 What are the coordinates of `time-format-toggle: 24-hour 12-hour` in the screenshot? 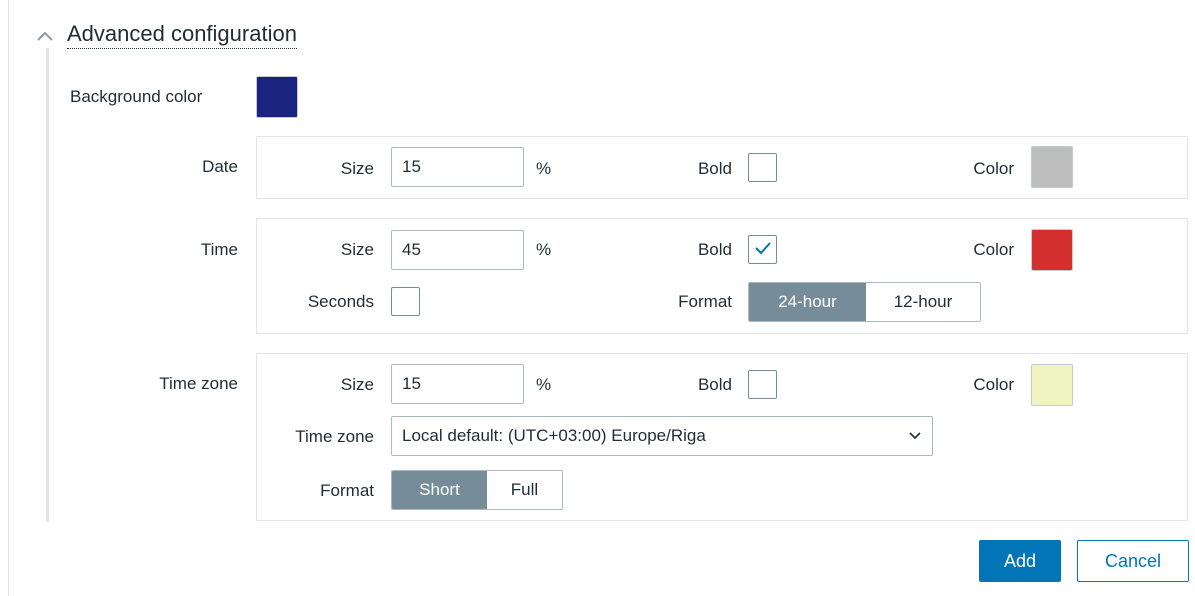 It's located at (864, 302).